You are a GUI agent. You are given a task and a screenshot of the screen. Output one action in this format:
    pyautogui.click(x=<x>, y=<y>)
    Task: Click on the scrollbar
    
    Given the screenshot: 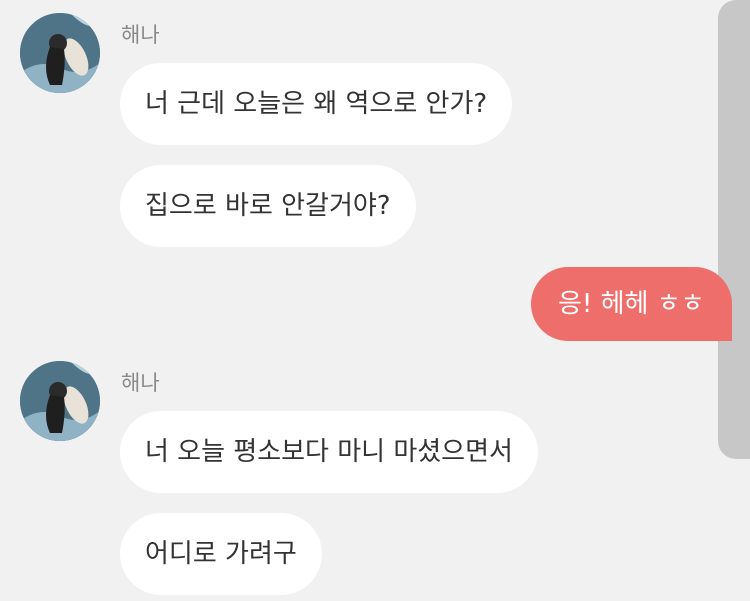 What is the action you would take?
    pyautogui.click(x=734, y=229)
    